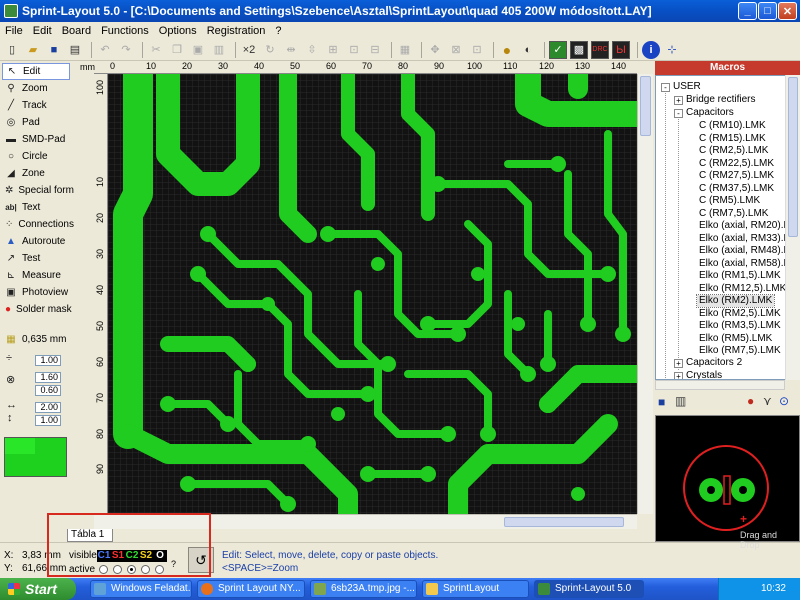 The image size is (800, 600). I want to click on bom-icon: Ы, so click(621, 49).